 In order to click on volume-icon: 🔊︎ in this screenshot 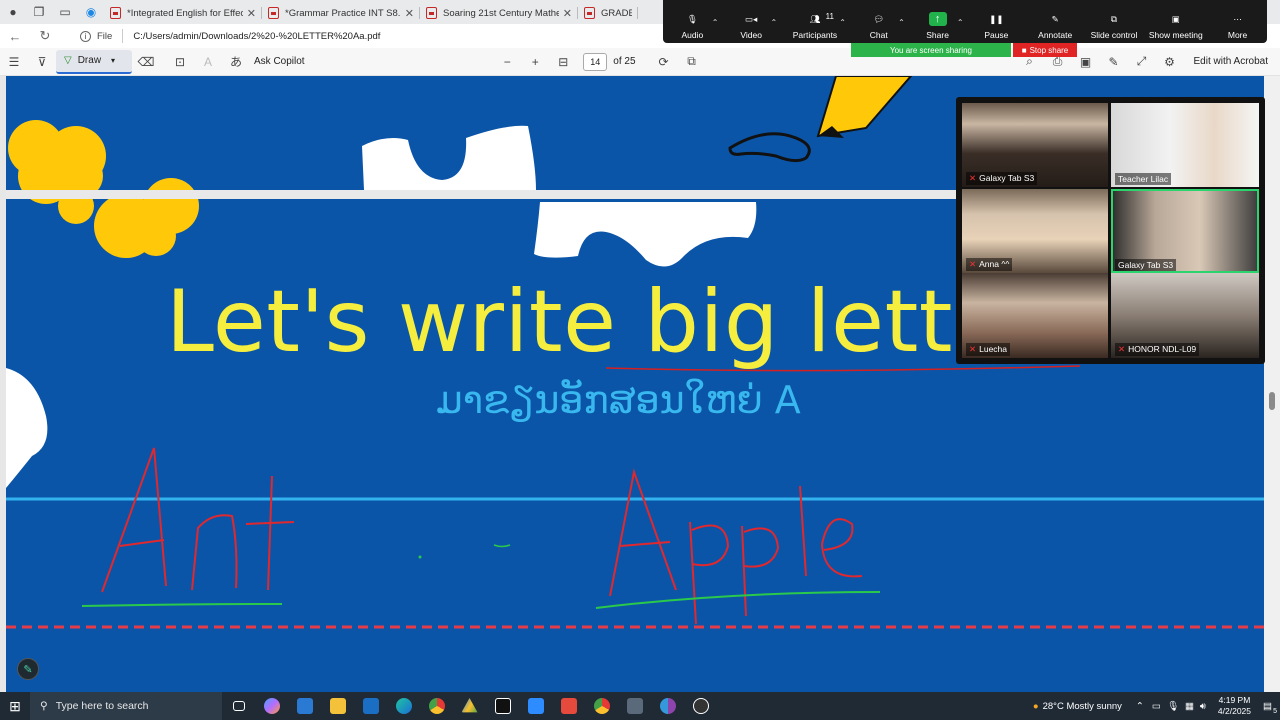, I will do `click(1203, 706)`.